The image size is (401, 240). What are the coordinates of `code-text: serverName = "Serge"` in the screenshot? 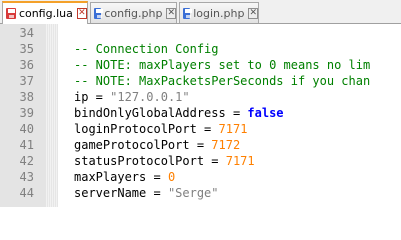 It's located at (146, 193).